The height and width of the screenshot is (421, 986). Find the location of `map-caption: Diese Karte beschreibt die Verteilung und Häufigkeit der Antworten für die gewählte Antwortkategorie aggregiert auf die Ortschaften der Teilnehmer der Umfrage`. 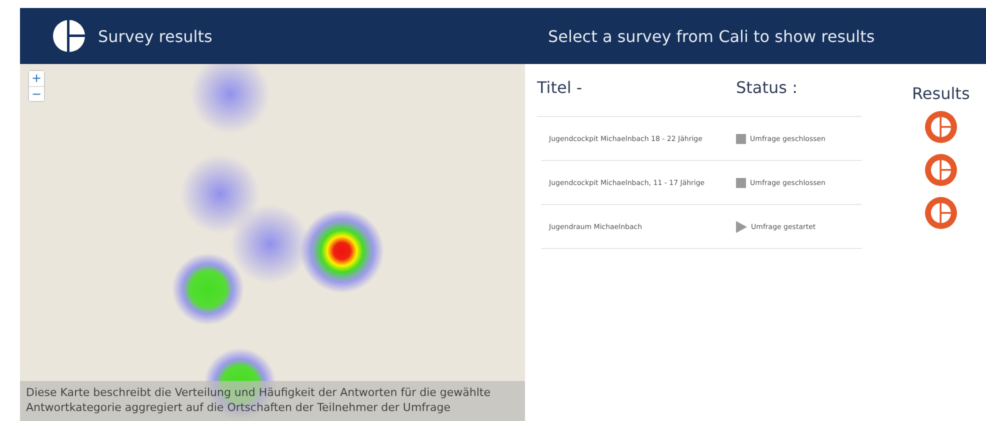

map-caption: Diese Karte beschreibt die Verteilung und Häufigkeit der Antworten für die gewählte Antwortkategorie aggregiert auf die Ortschaften der Teilnehmer der Umfrage is located at coordinates (272, 401).